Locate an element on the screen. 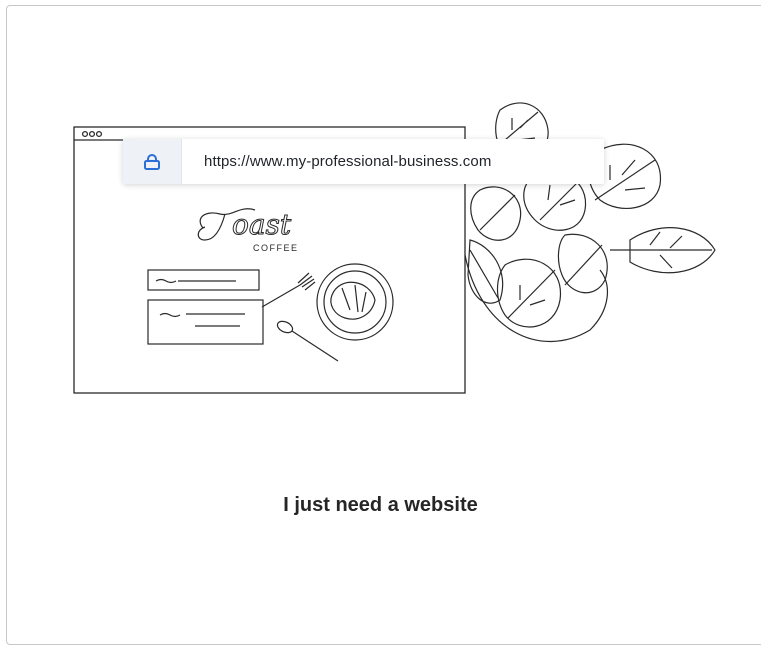  lock-icon-container is located at coordinates (152, 161).